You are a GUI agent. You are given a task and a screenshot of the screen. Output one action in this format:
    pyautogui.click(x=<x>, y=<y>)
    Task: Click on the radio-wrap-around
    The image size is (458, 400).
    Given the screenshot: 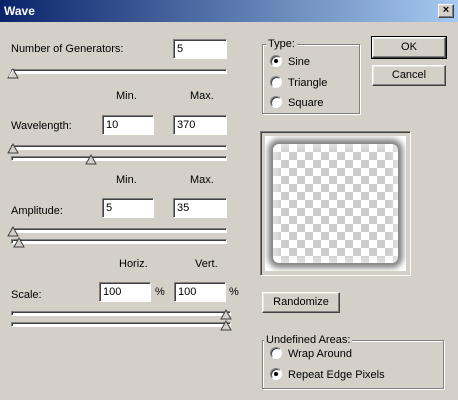 What is the action you would take?
    pyautogui.click(x=276, y=353)
    